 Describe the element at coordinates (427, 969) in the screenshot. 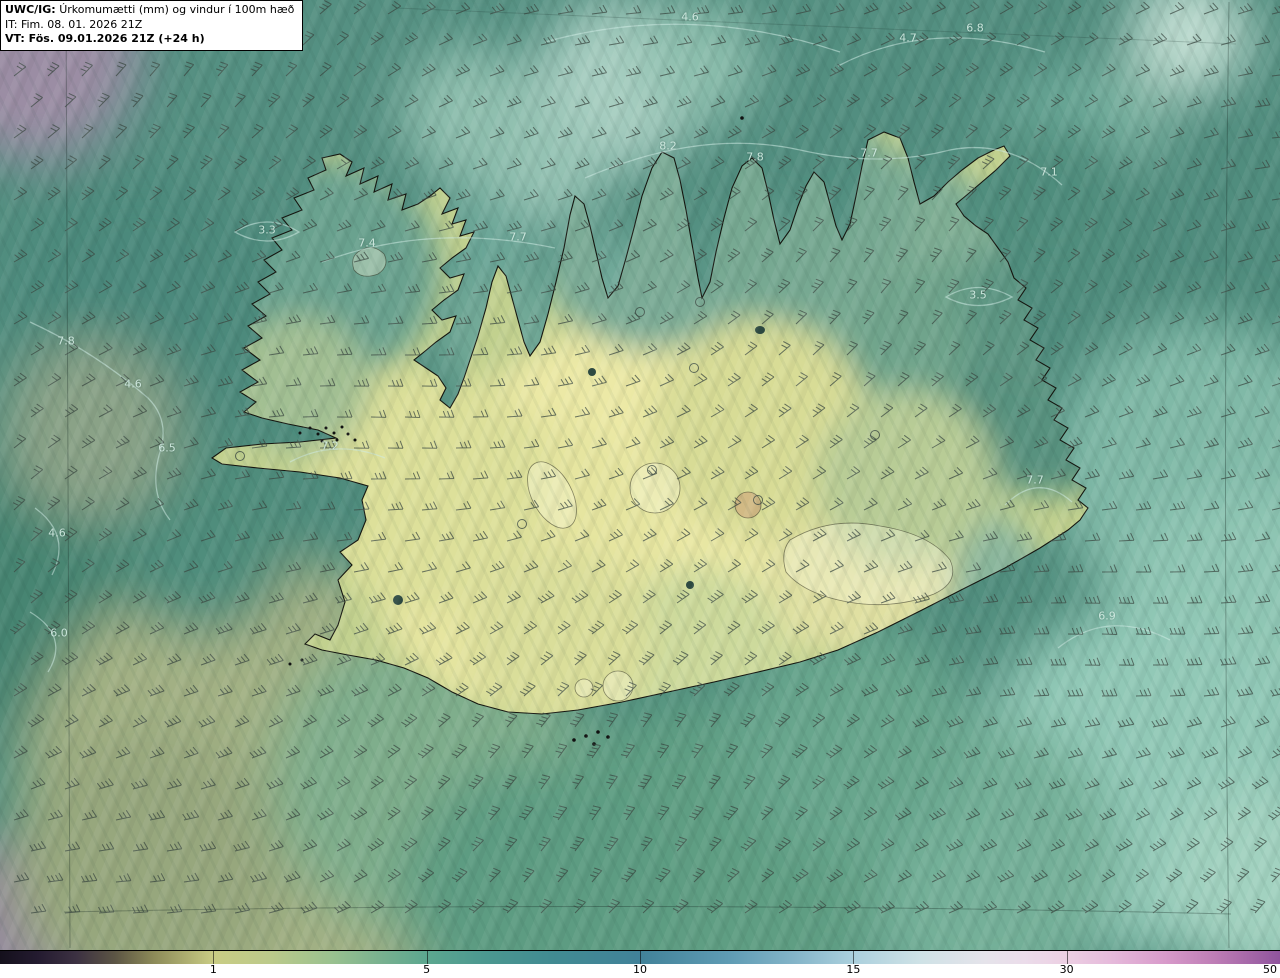

I see `colorbar-tick-label: 5` at that location.